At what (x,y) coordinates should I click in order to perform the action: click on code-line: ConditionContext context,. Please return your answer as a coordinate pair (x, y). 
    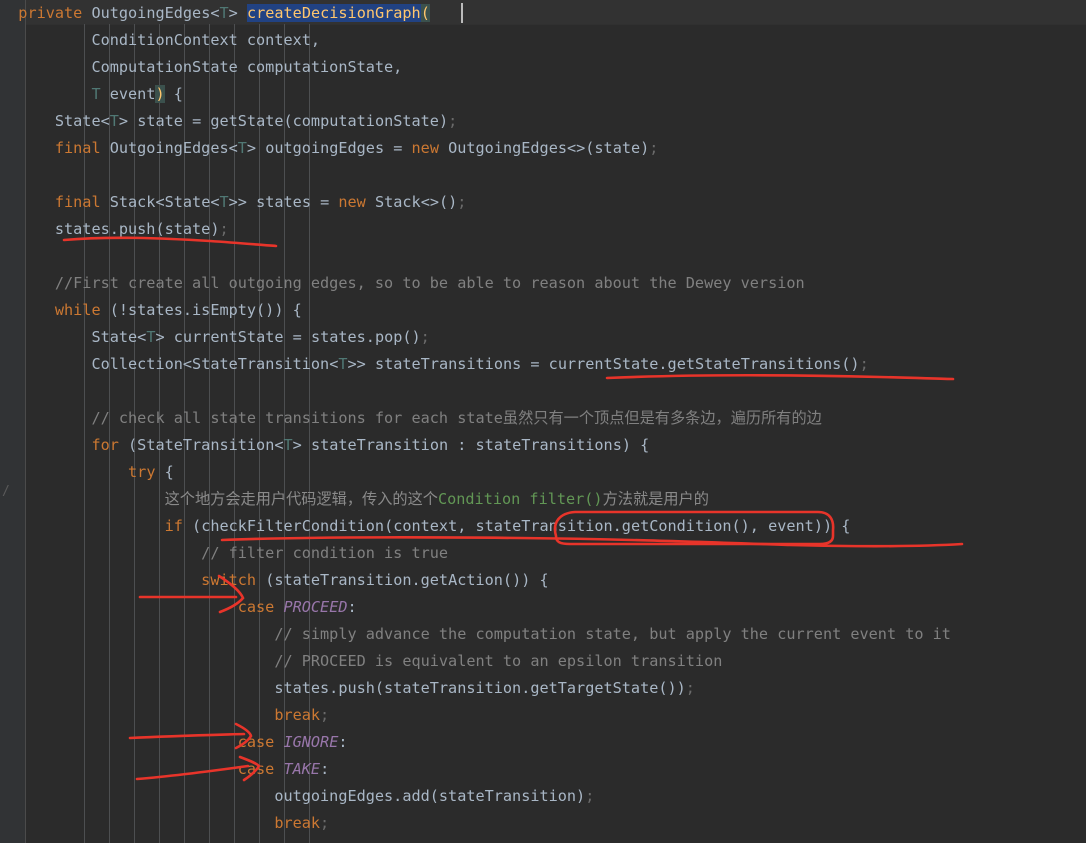
    Looking at the image, I should click on (543, 40).